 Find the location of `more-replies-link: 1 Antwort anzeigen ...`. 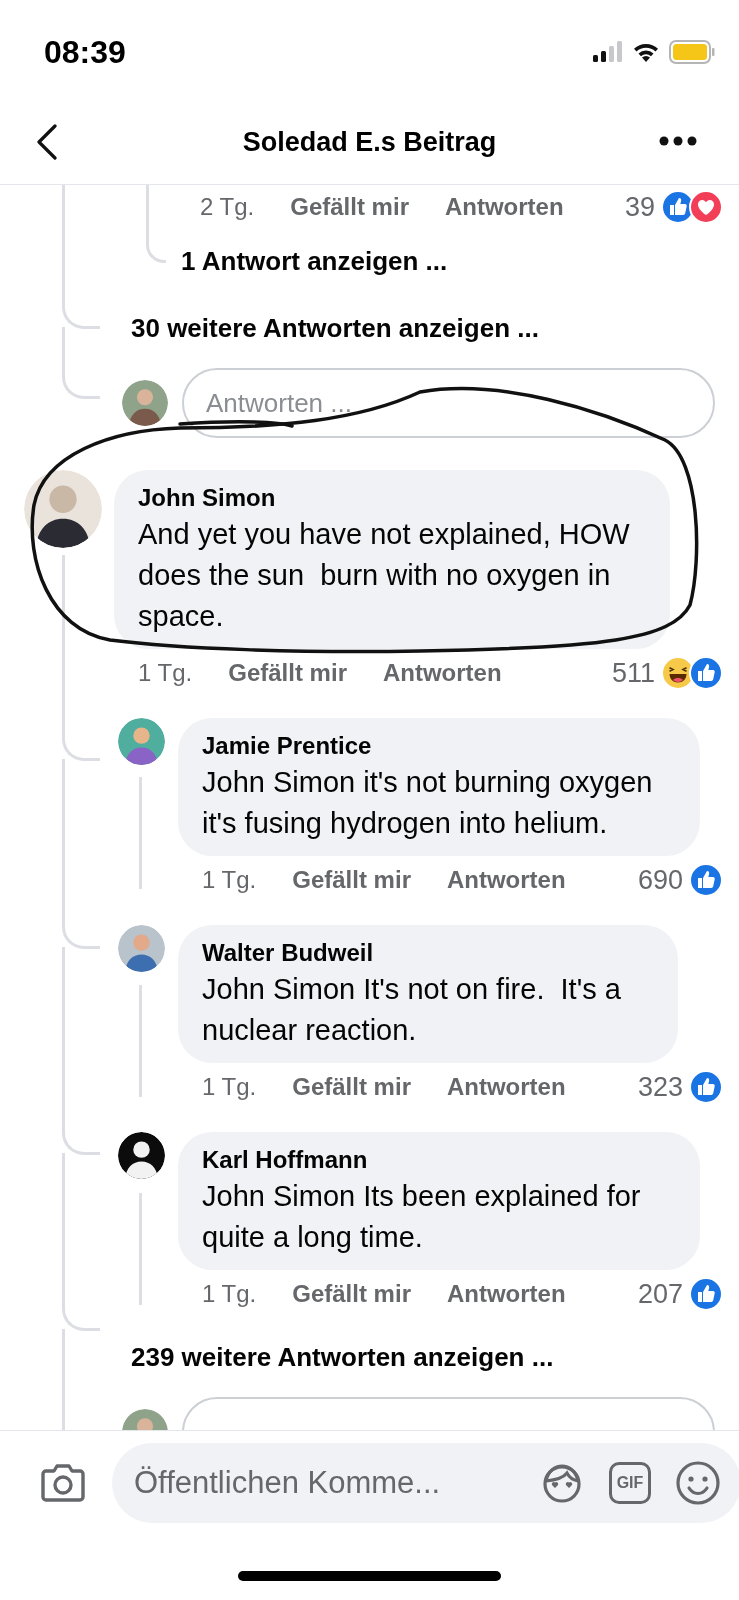

more-replies-link: 1 Antwort anzeigen ... is located at coordinates (314, 261).